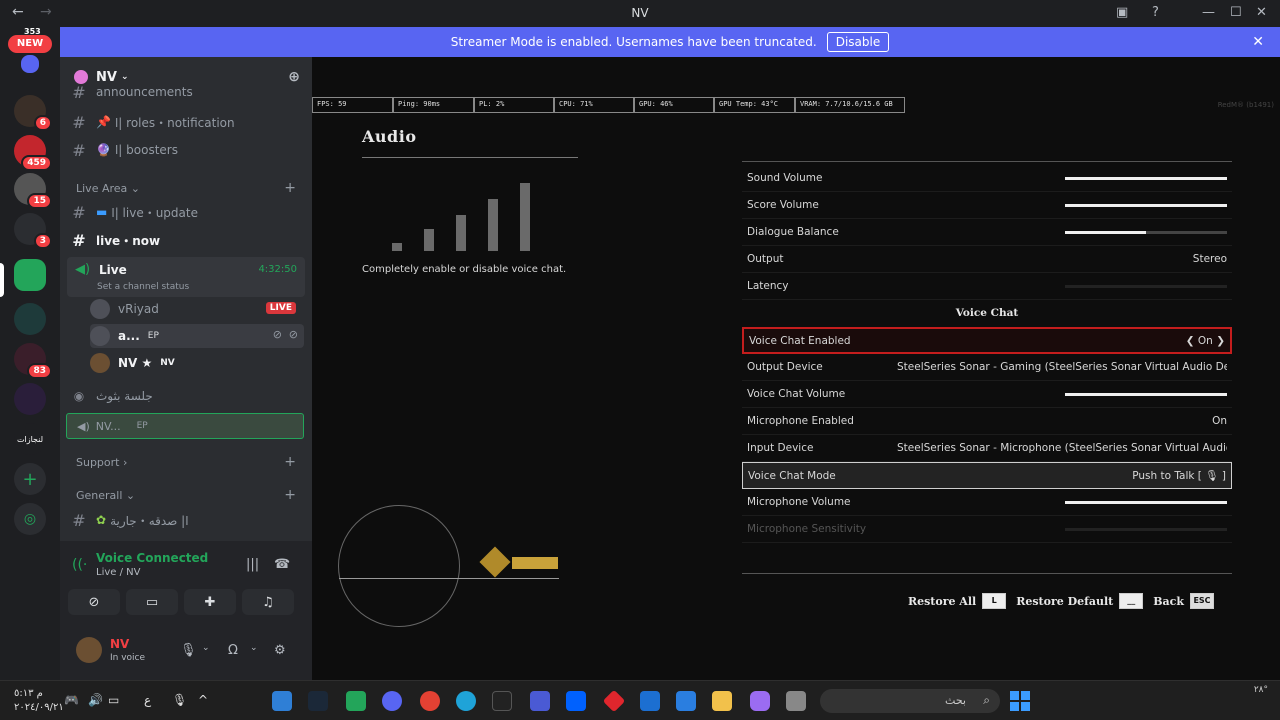 The width and height of the screenshot is (1280, 720). Describe the element at coordinates (186, 396) in the screenshot. I see `voice-channel-2: ◉ جلسة بثوث` at that location.